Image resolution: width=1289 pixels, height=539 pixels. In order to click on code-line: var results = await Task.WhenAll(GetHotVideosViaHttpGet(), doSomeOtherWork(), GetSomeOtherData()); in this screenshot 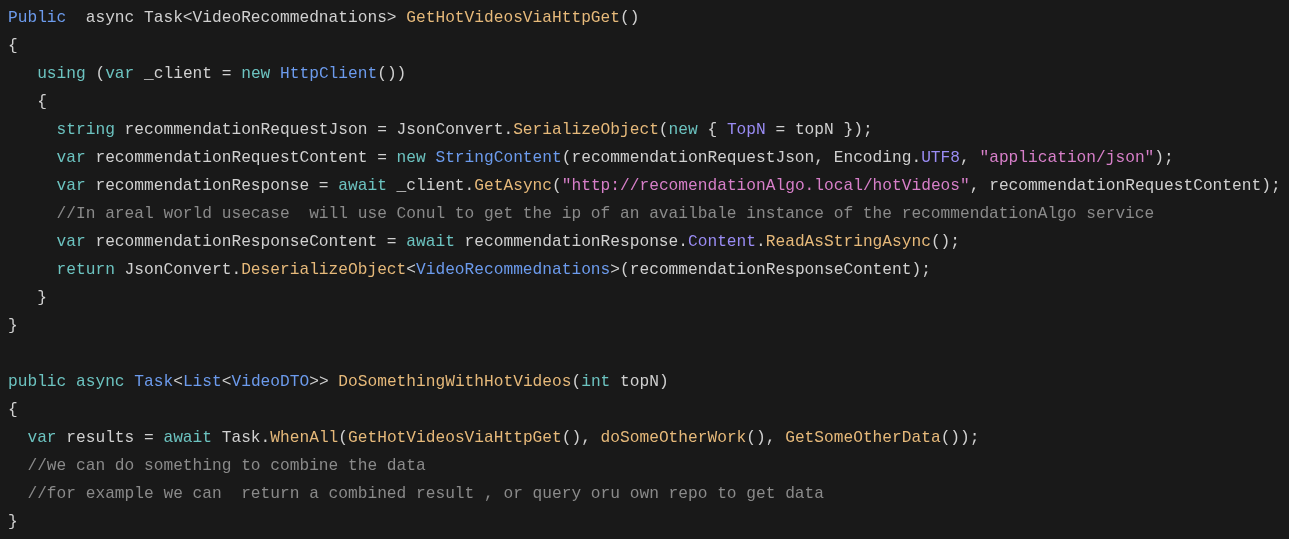, I will do `click(503, 438)`.